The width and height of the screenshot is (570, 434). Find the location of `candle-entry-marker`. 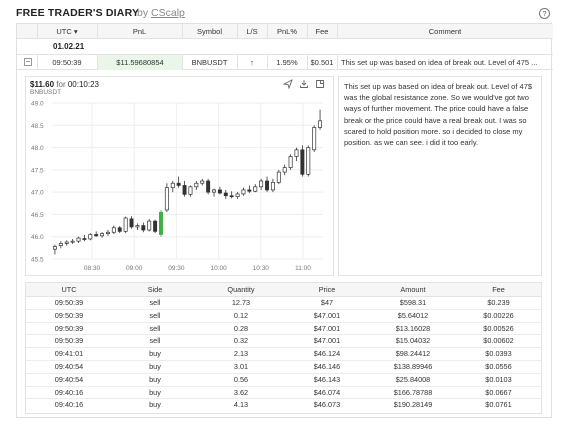

candle-entry-marker is located at coordinates (161, 223).